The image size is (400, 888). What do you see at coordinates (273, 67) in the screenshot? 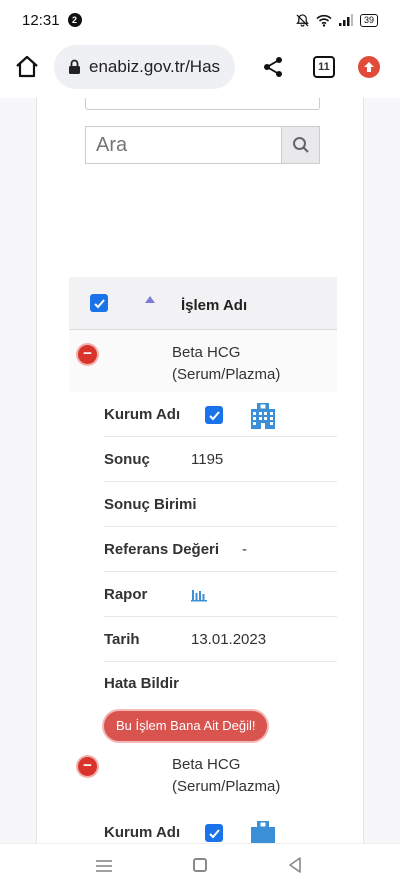
I see `share-icon` at bounding box center [273, 67].